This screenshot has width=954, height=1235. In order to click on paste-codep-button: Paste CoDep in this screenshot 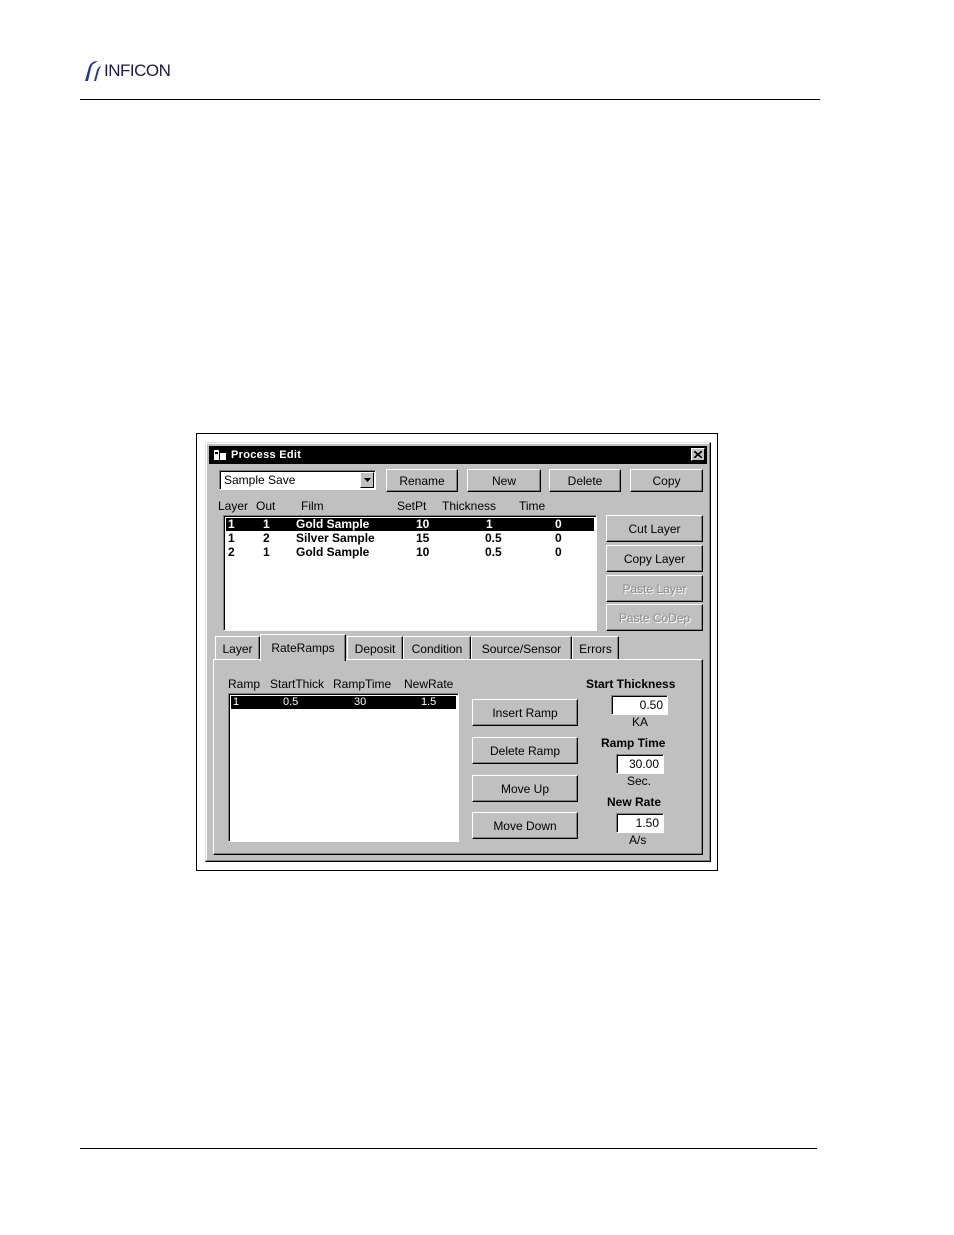, I will do `click(654, 617)`.